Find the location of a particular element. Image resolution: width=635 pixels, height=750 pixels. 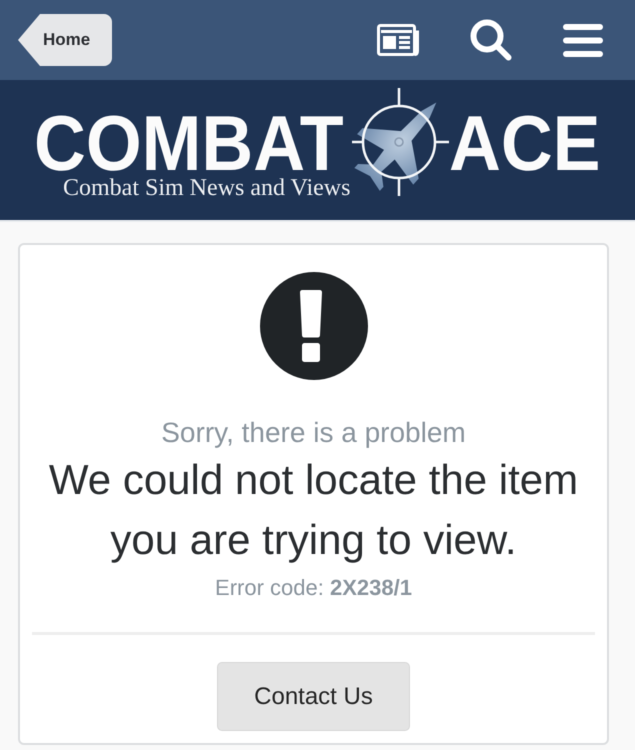

search-icon is located at coordinates (491, 40).